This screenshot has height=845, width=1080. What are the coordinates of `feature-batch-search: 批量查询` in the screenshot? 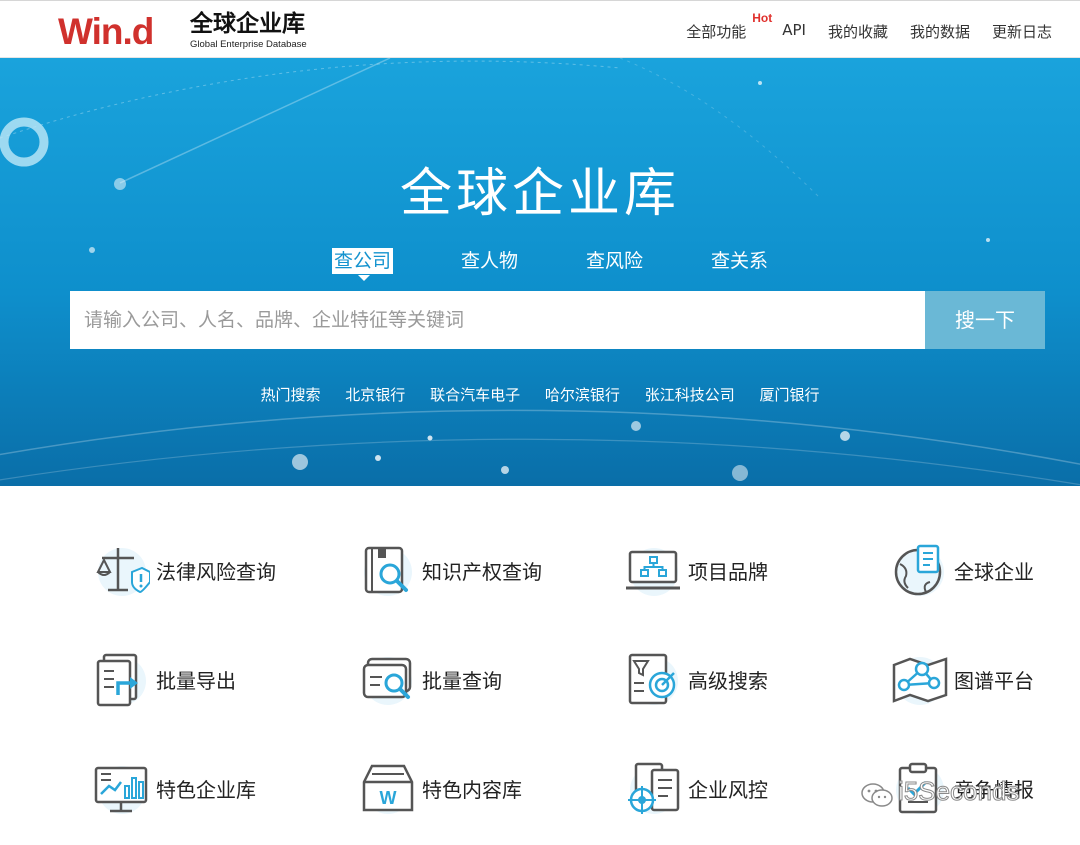 It's located at (431, 679).